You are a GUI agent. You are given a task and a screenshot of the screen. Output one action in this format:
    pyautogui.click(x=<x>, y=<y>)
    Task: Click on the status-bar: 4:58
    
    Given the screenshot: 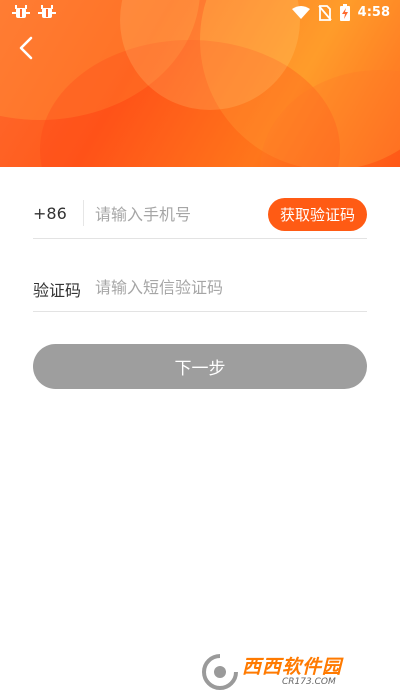 What is the action you would take?
    pyautogui.click(x=200, y=13)
    